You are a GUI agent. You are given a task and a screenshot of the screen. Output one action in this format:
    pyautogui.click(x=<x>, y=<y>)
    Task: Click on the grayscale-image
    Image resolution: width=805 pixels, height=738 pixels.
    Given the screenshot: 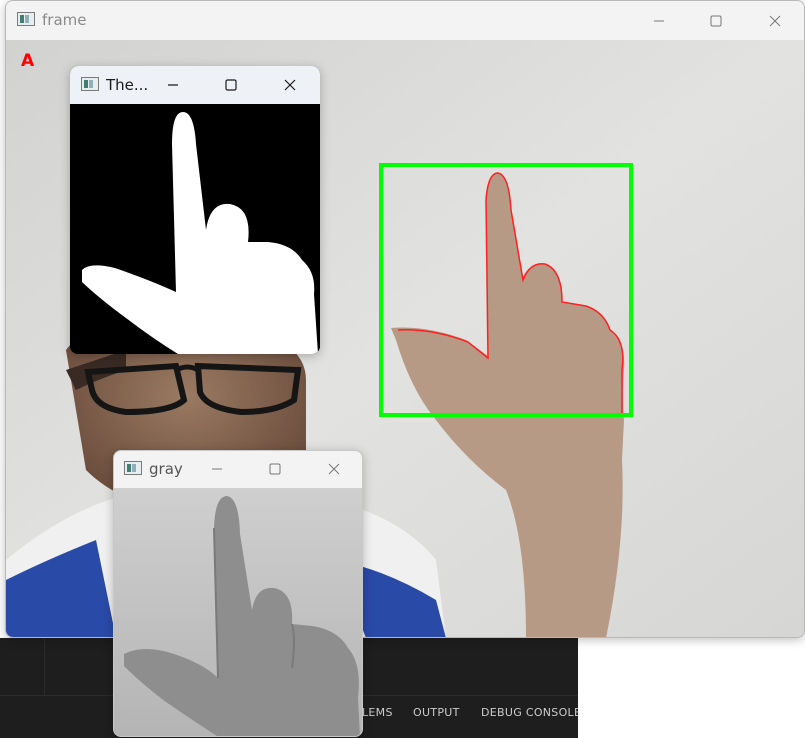 What is the action you would take?
    pyautogui.click(x=238, y=612)
    